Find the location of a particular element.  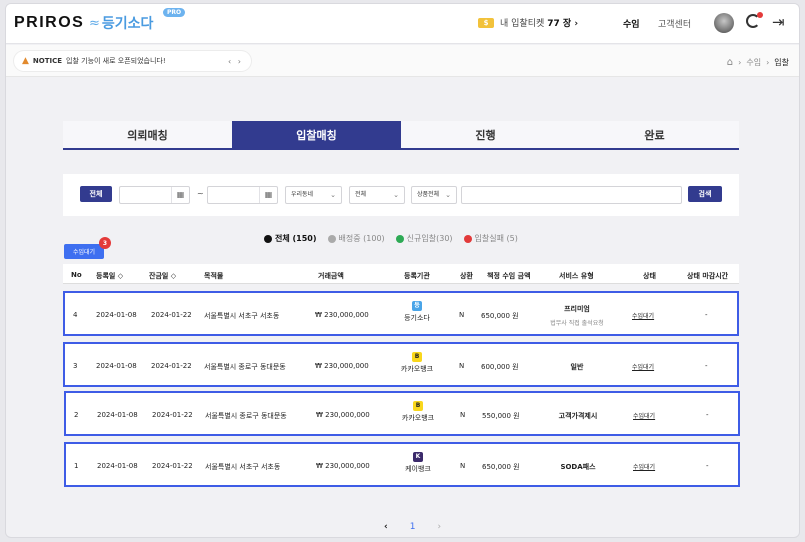

header-no: No is located at coordinates (76, 275).